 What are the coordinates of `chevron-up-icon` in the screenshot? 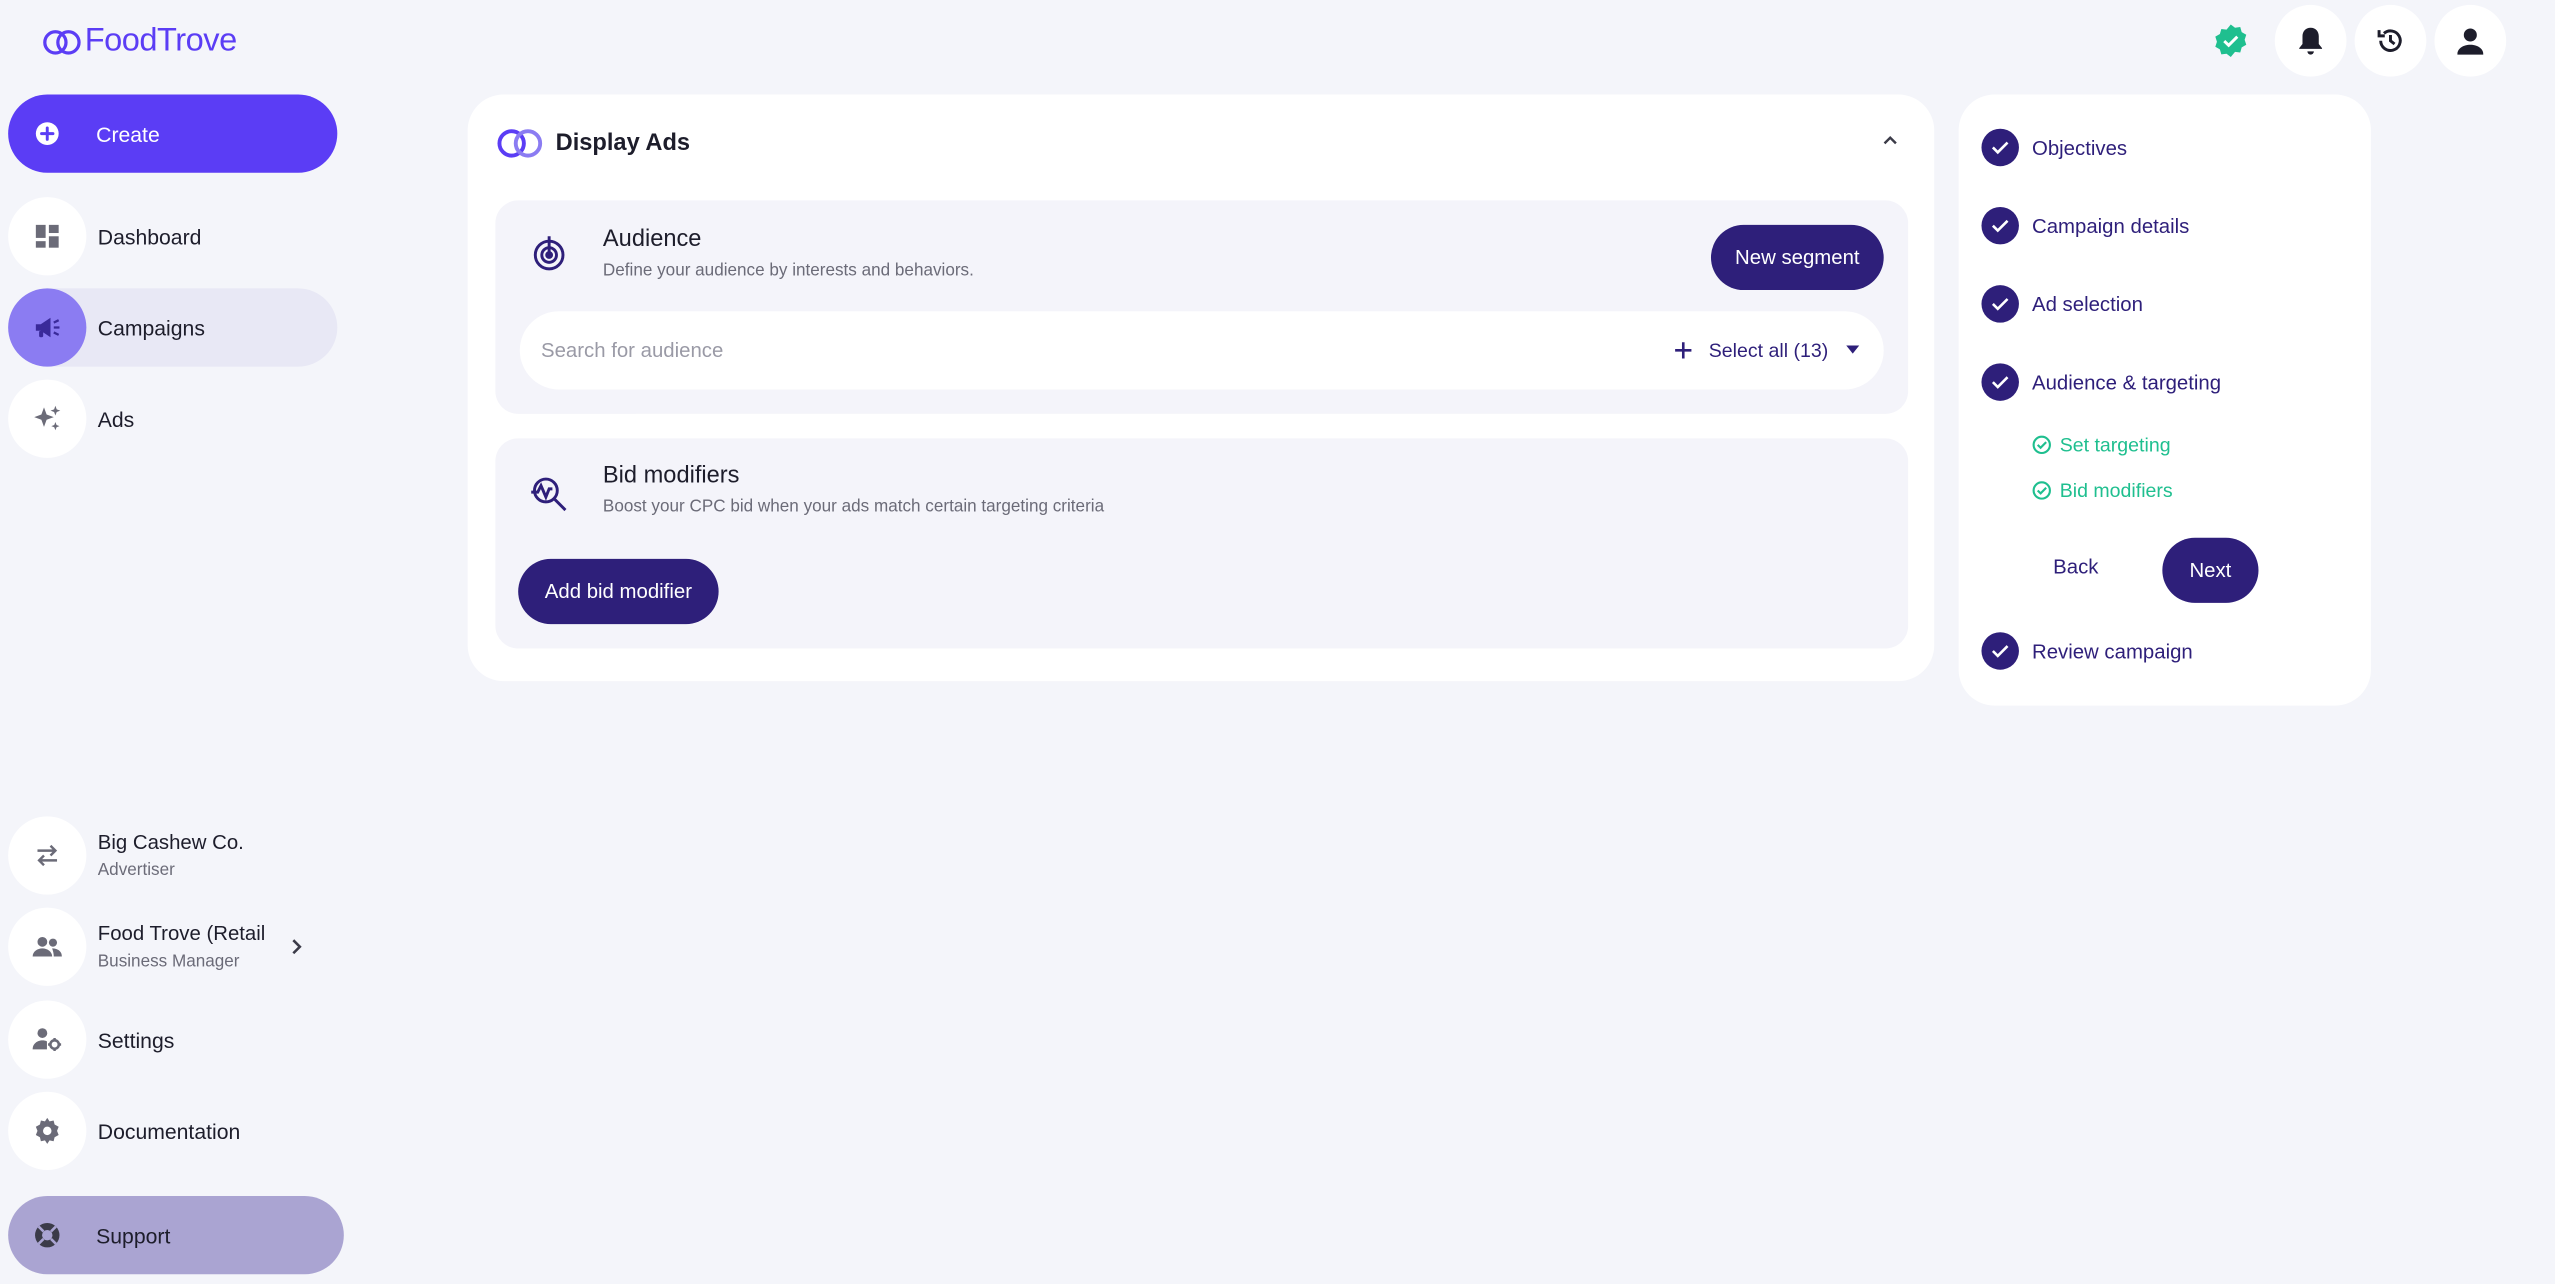 It's located at (1890, 140).